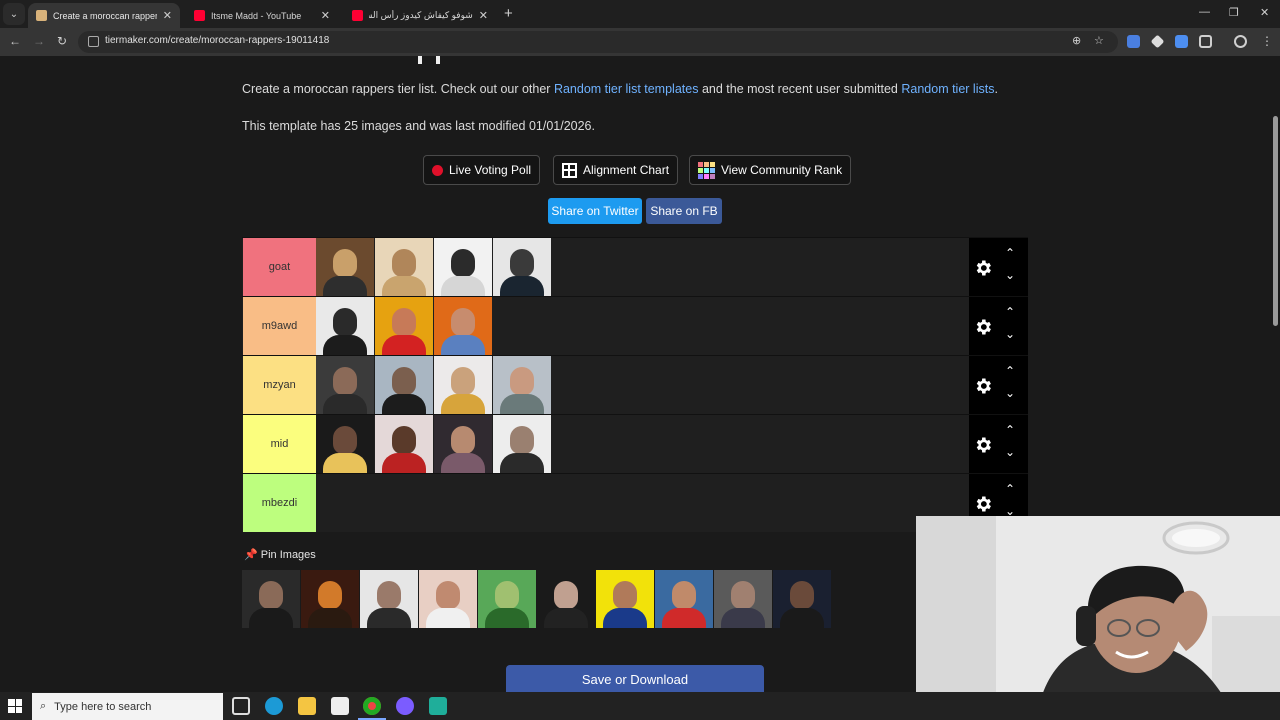  Describe the element at coordinates (1205, 41) in the screenshot. I see `extensions-puzzle-icon` at that location.